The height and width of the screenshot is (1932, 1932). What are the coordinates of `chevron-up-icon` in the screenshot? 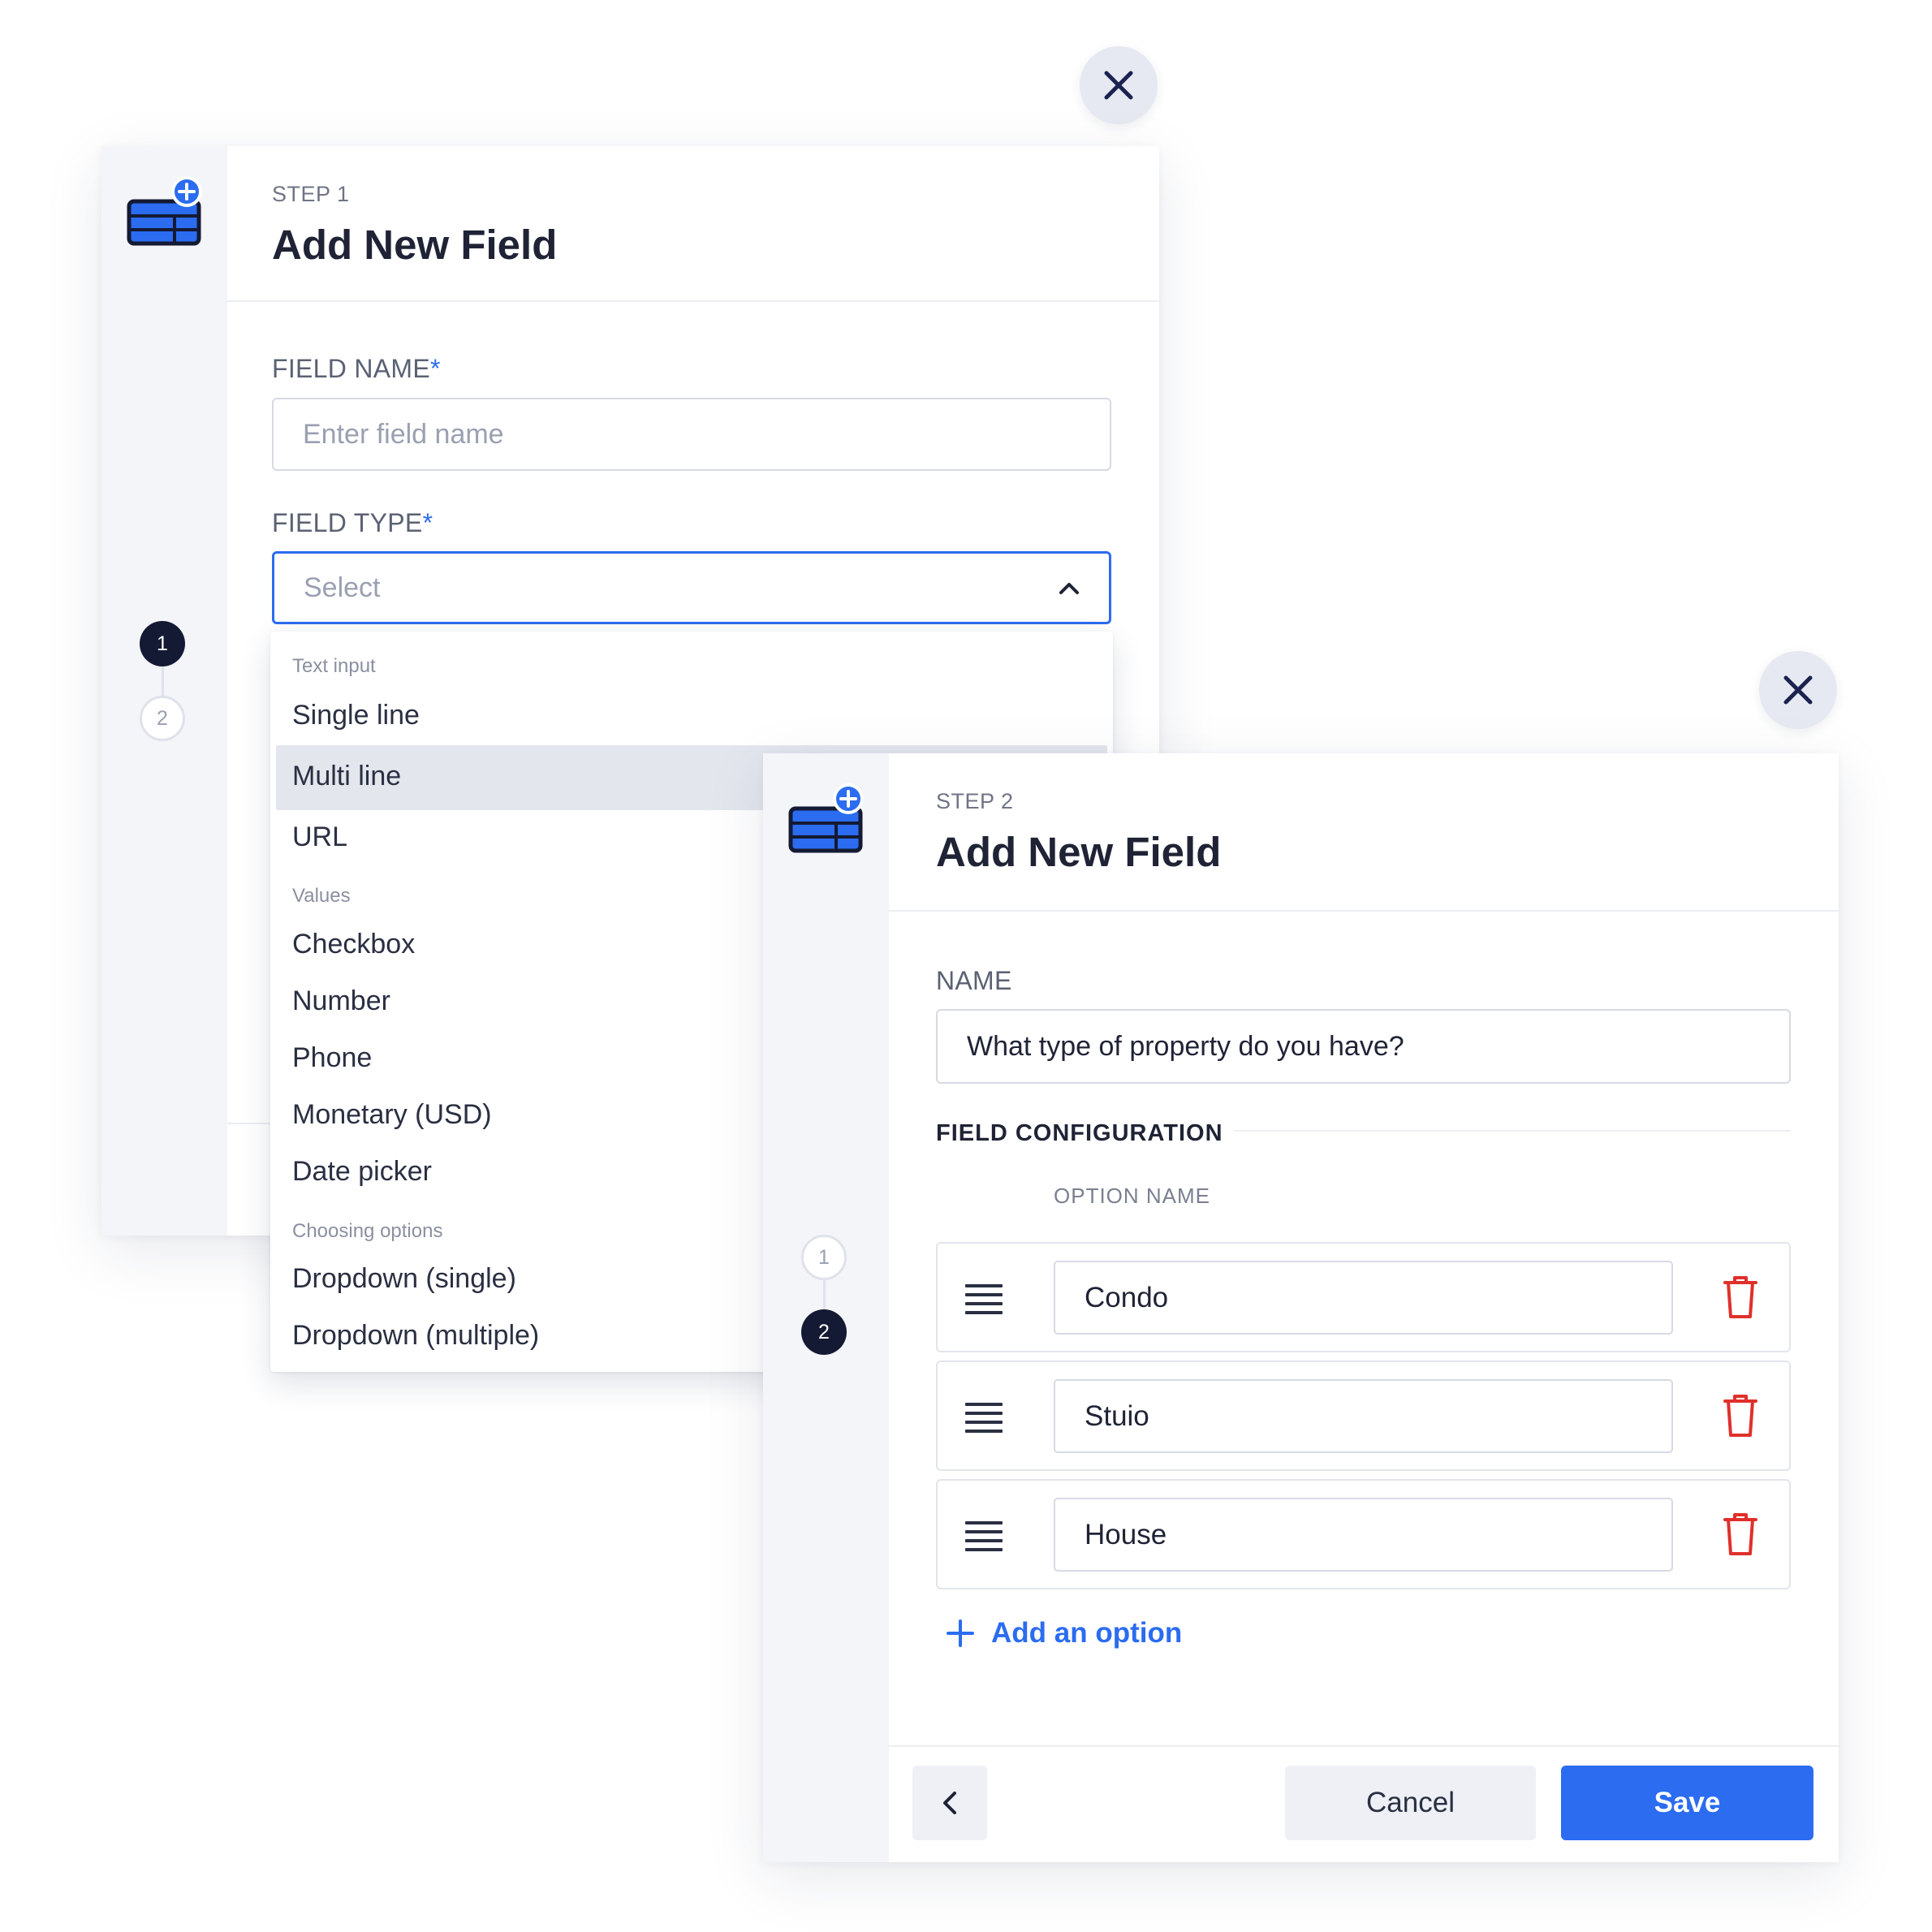 It's located at (1069, 588).